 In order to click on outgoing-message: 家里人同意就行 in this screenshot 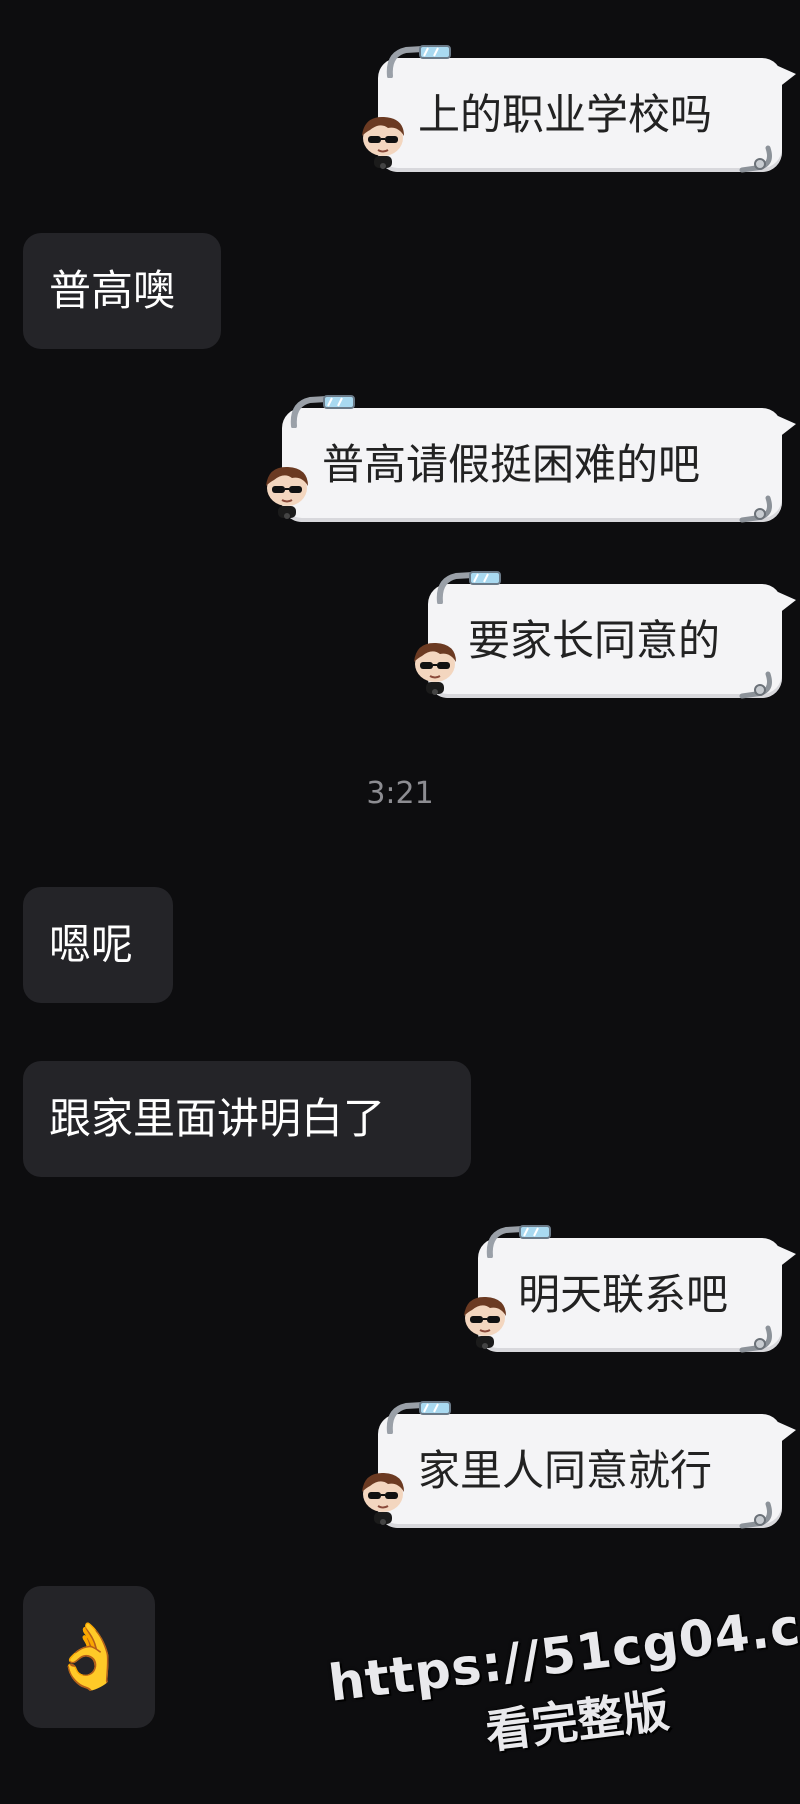, I will do `click(587, 1472)`.